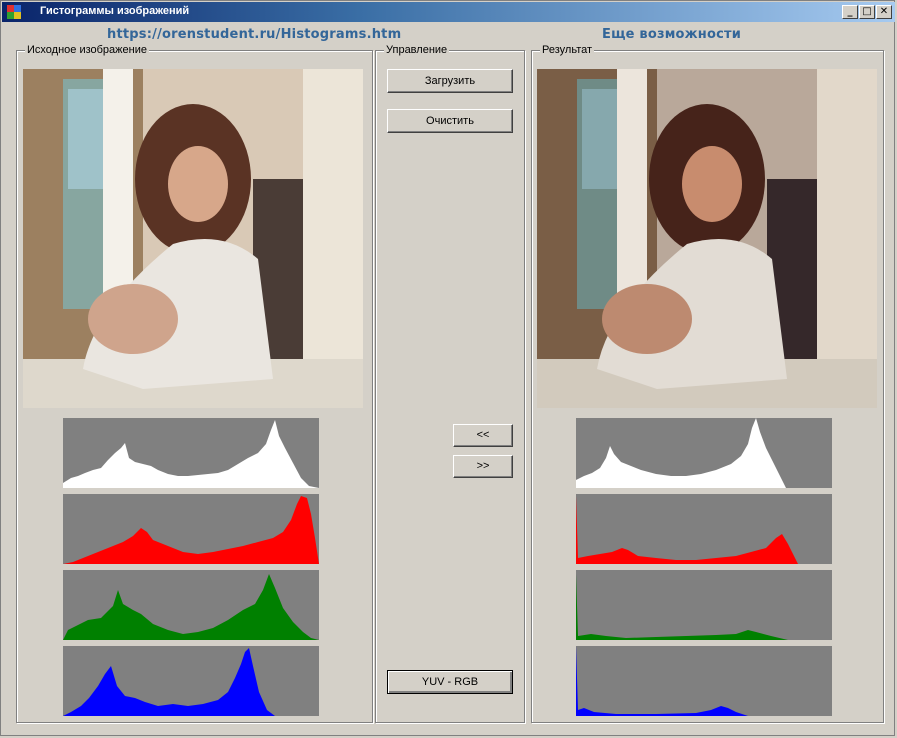 The width and height of the screenshot is (897, 738). I want to click on result-blue-histogram, so click(704, 681).